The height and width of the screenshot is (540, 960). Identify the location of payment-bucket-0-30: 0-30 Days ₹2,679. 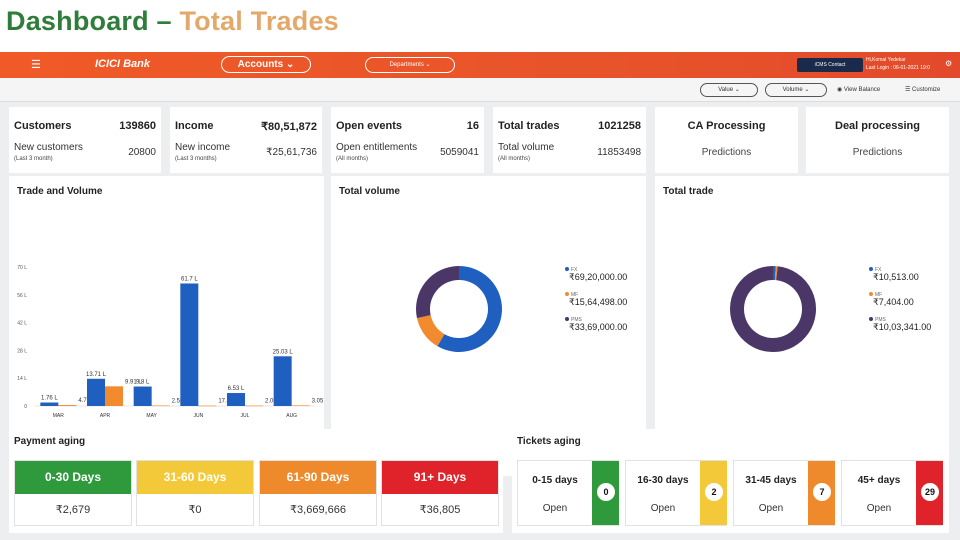
(73, 493).